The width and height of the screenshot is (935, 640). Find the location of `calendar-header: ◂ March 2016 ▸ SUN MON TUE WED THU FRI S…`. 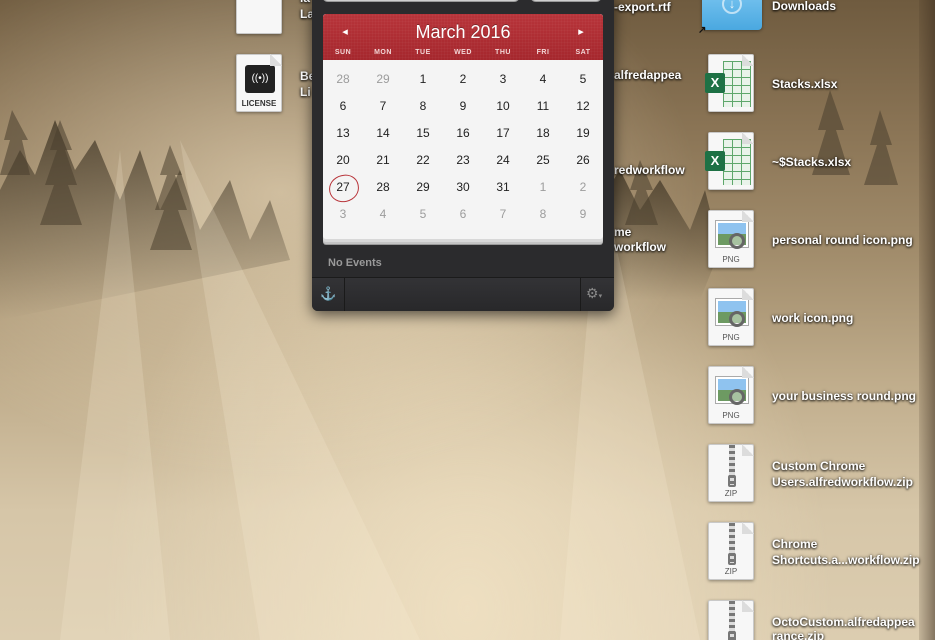

calendar-header: ◂ March 2016 ▸ SUN MON TUE WED THU FRI S… is located at coordinates (463, 37).